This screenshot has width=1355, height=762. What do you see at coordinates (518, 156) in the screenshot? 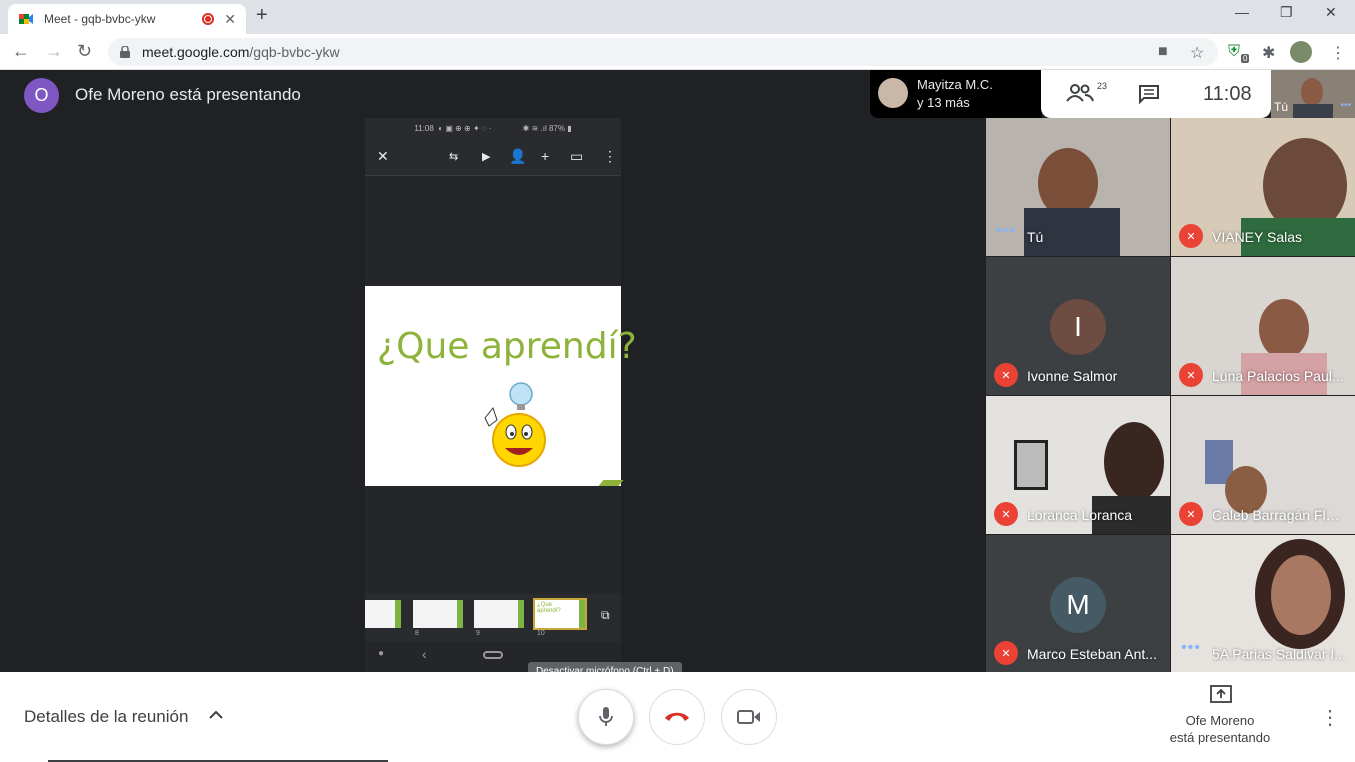
I see `add-person-icon: 👤` at bounding box center [518, 156].